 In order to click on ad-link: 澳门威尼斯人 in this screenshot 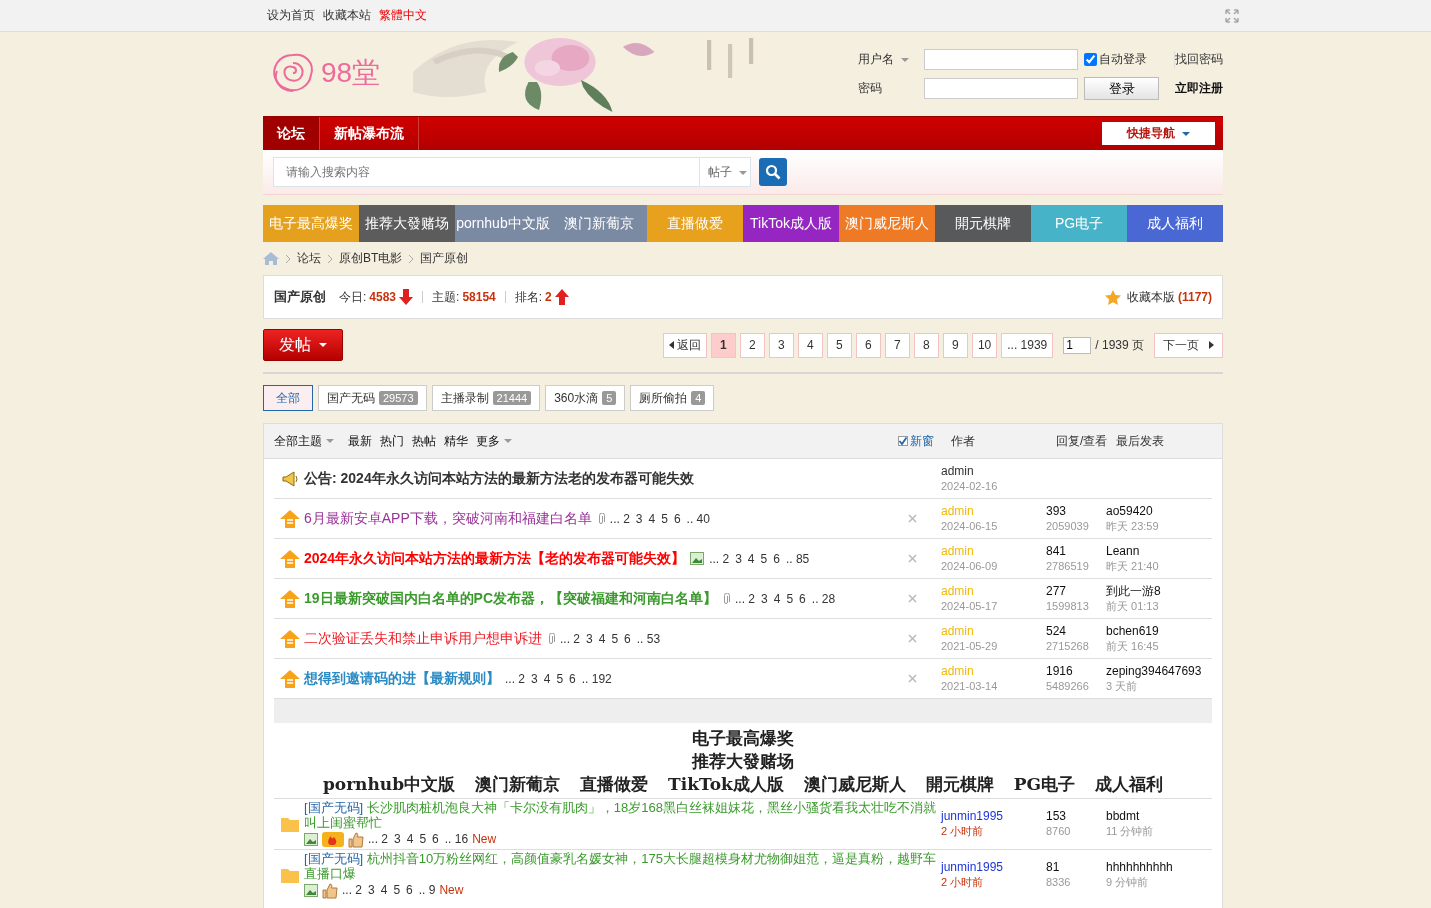, I will do `click(854, 784)`.